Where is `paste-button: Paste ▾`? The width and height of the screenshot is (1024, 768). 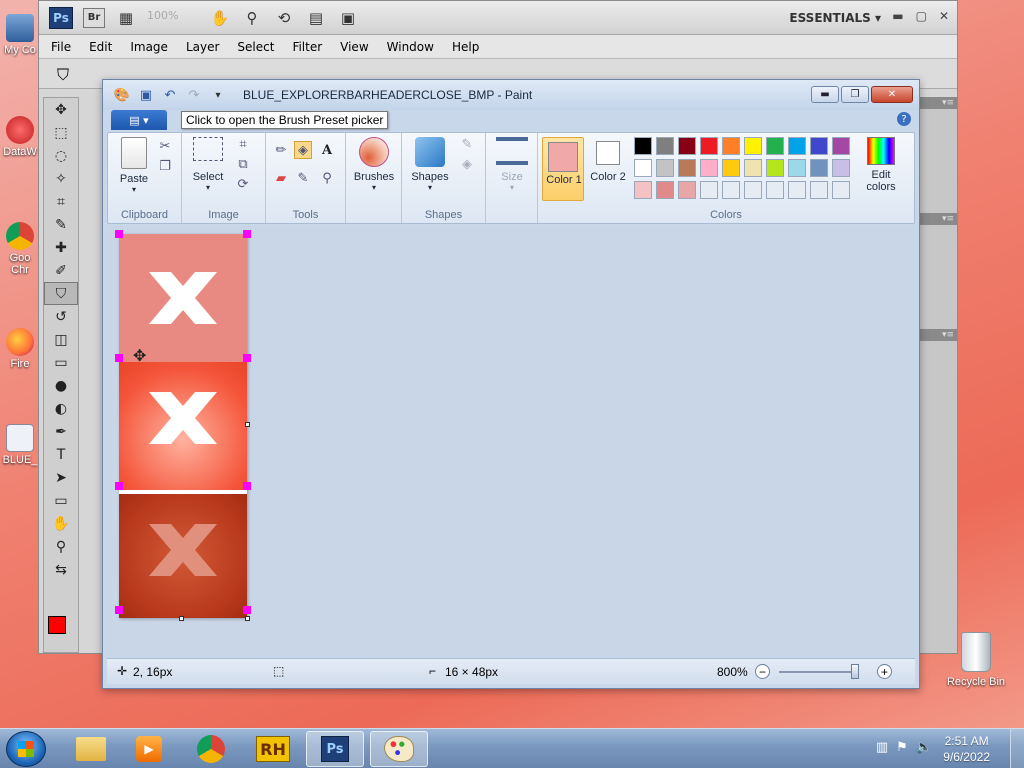 paste-button: Paste ▾ is located at coordinates (134, 165).